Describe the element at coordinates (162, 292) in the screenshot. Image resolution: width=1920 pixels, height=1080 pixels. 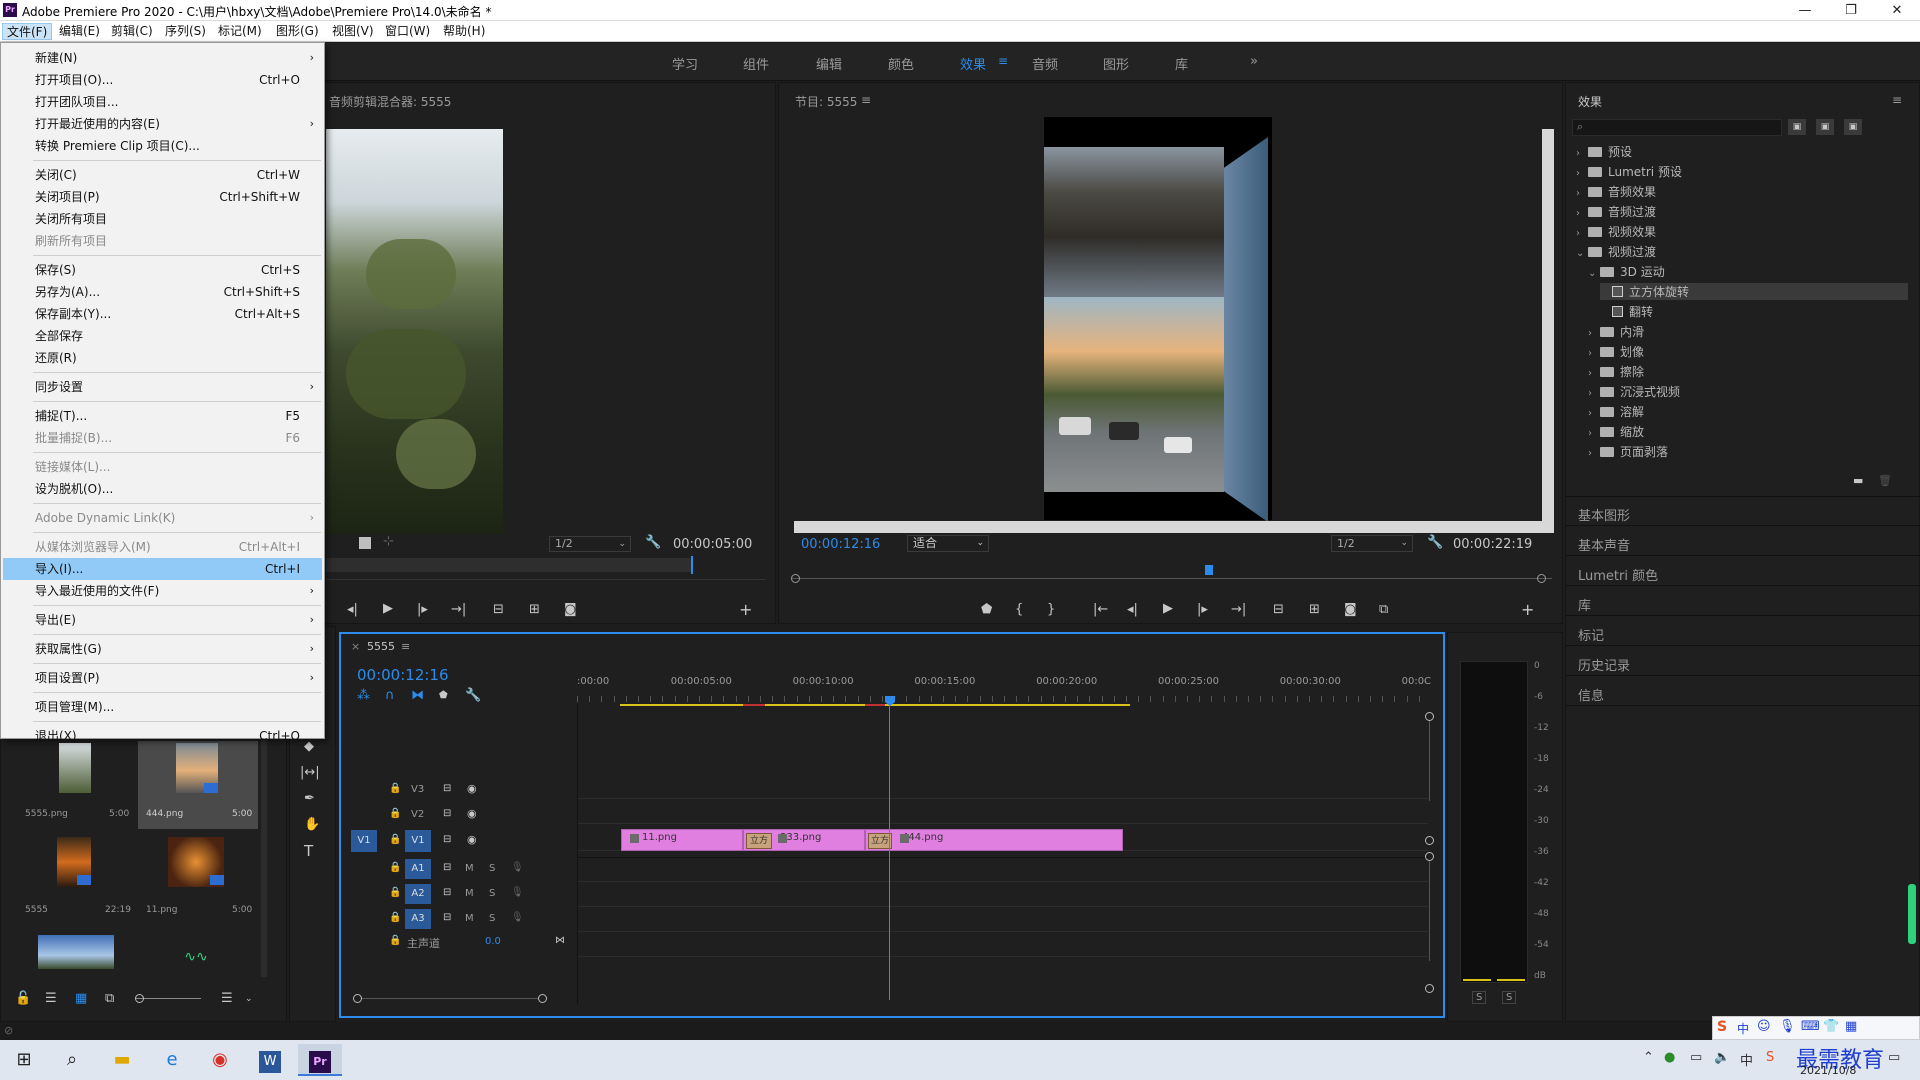
I see `file-menu-item: 另存为(A)... Ctrl+Shift+S` at that location.